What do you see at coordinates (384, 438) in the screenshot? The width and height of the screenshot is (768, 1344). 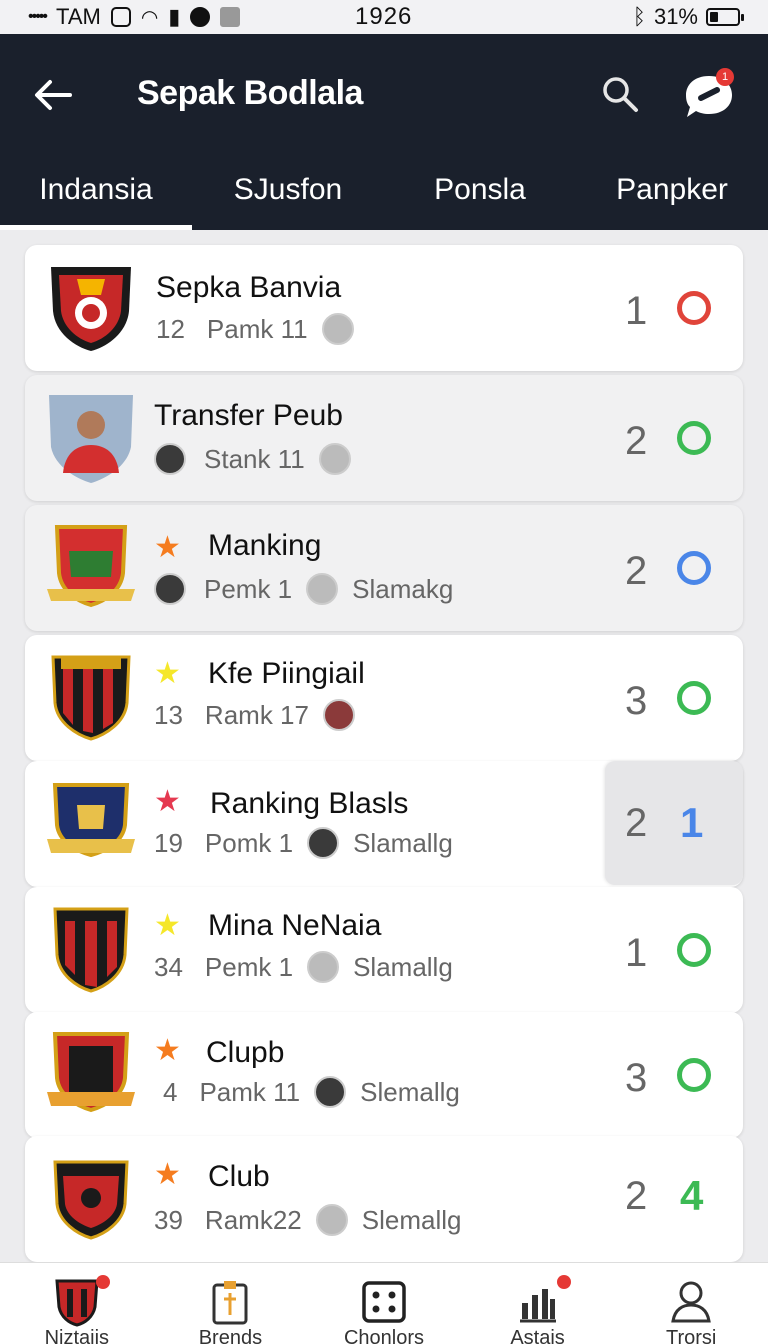 I see `list-item: Transfer Peub Stank 11 2` at bounding box center [384, 438].